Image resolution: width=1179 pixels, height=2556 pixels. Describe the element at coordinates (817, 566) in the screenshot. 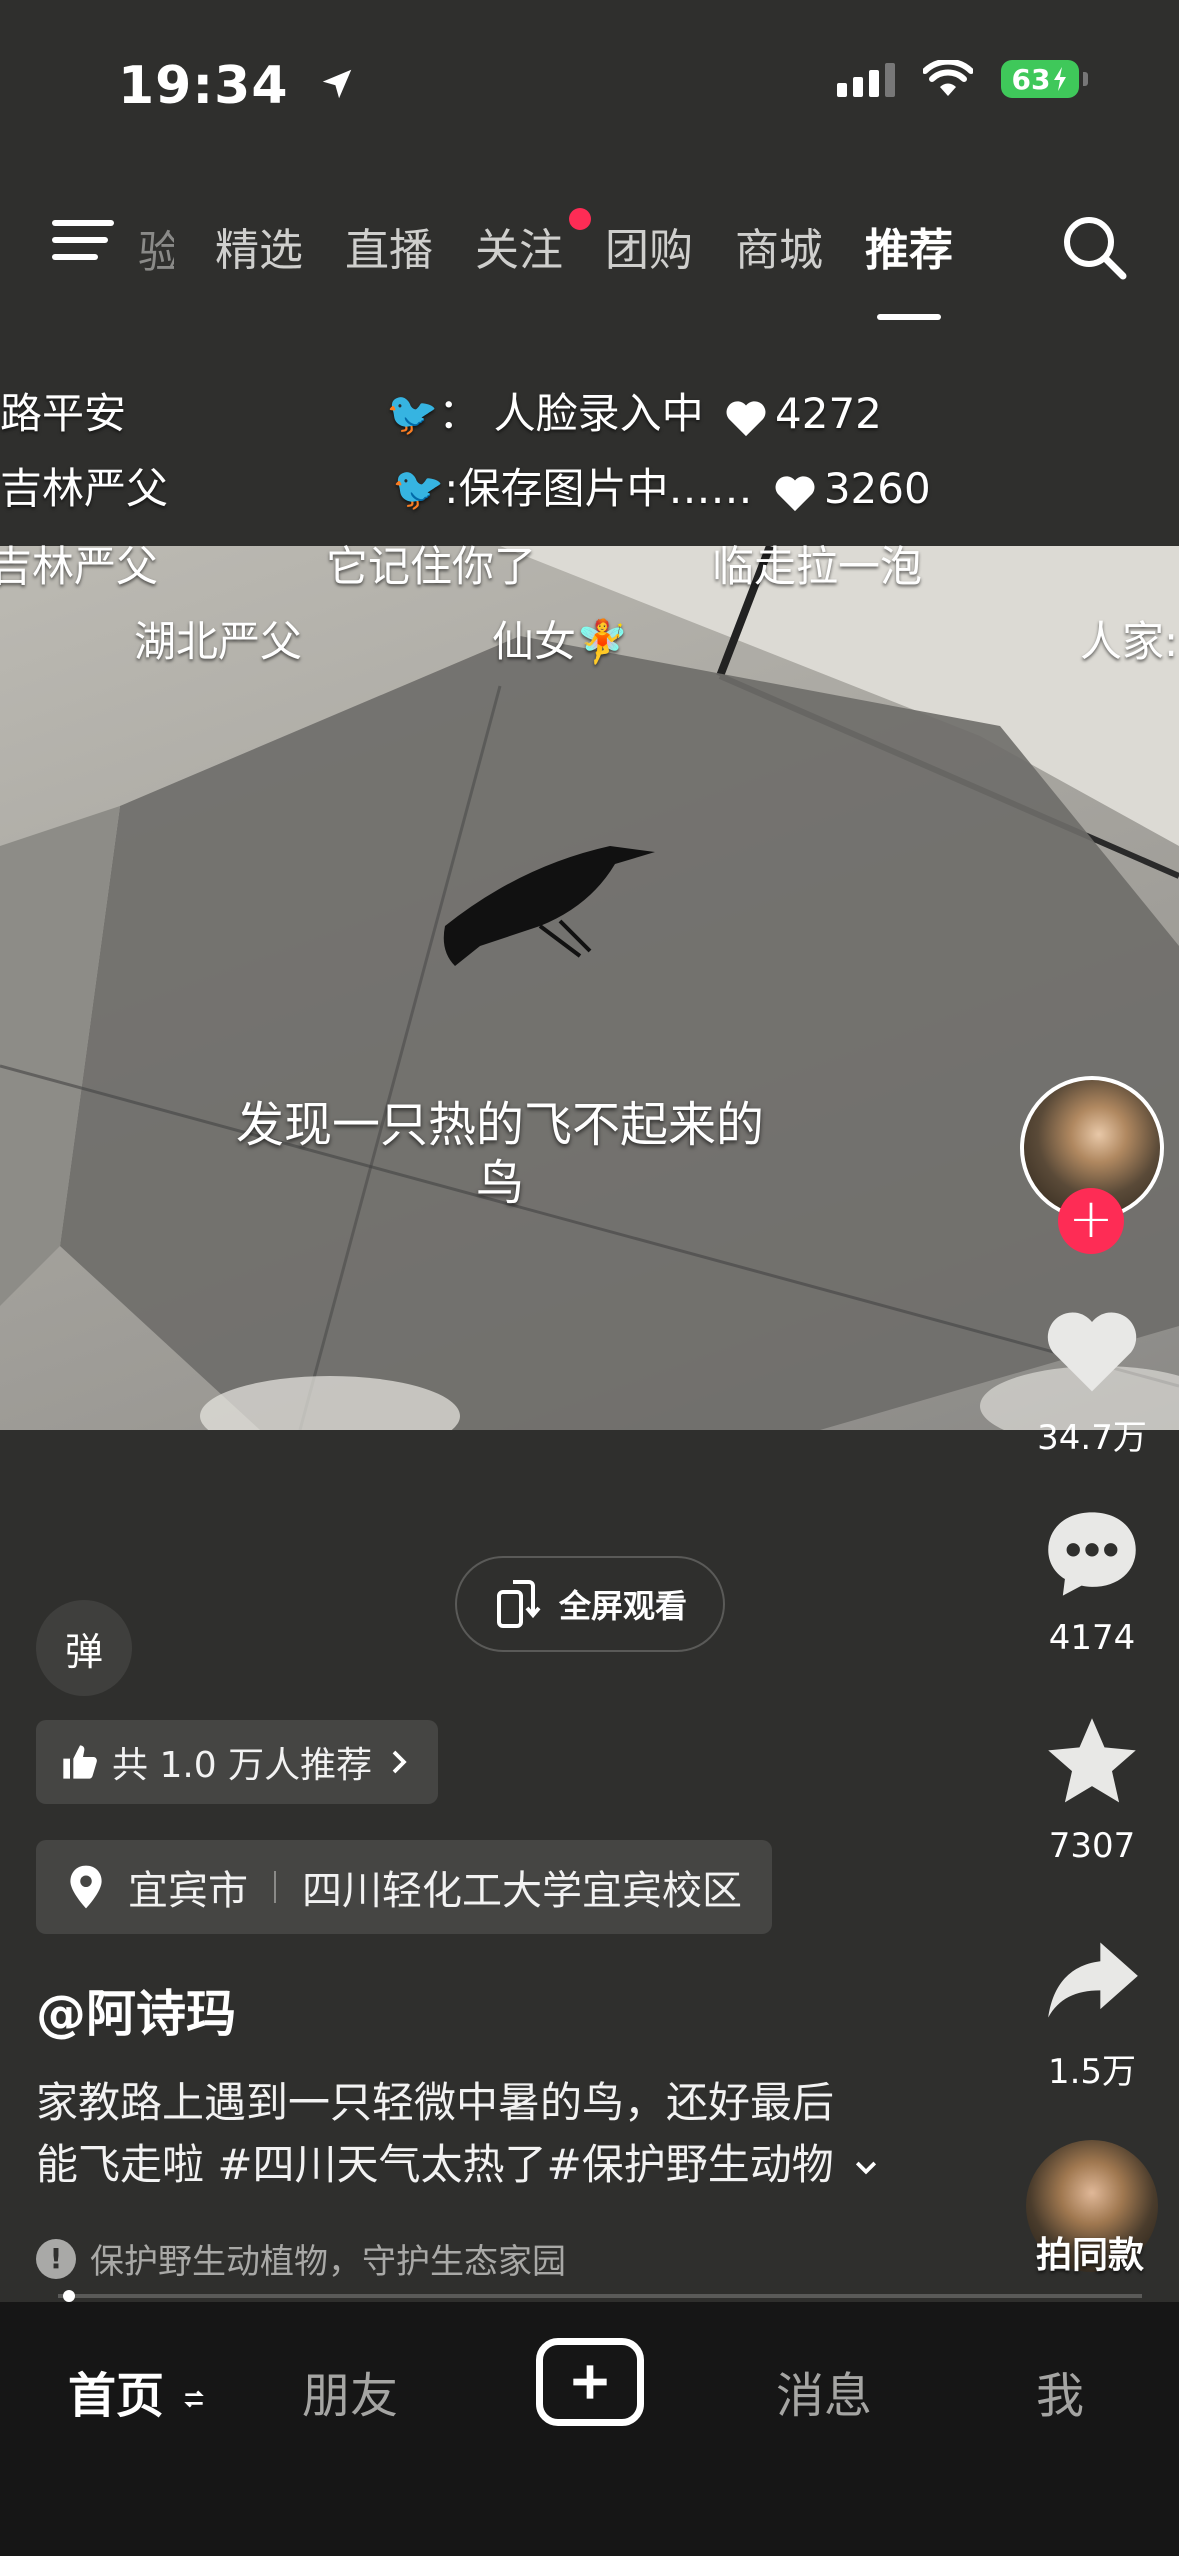

I see `danmaku-item: 临走拉一泡` at that location.